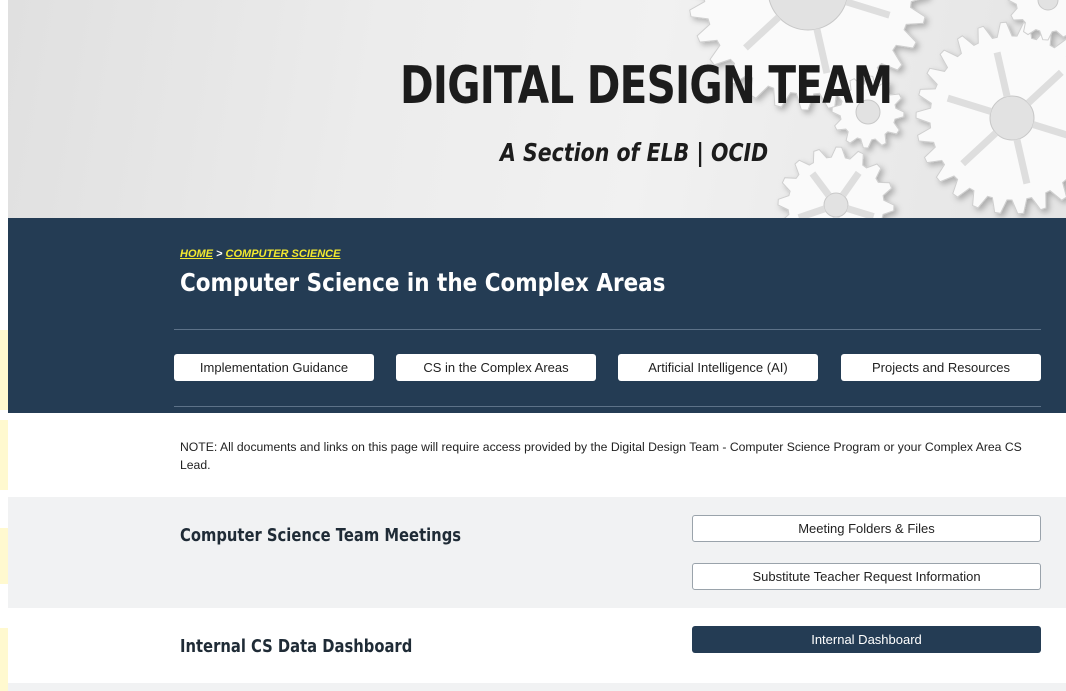  What do you see at coordinates (423, 282) in the screenshot?
I see `page-title: Computer Science in the Complex Areas` at bounding box center [423, 282].